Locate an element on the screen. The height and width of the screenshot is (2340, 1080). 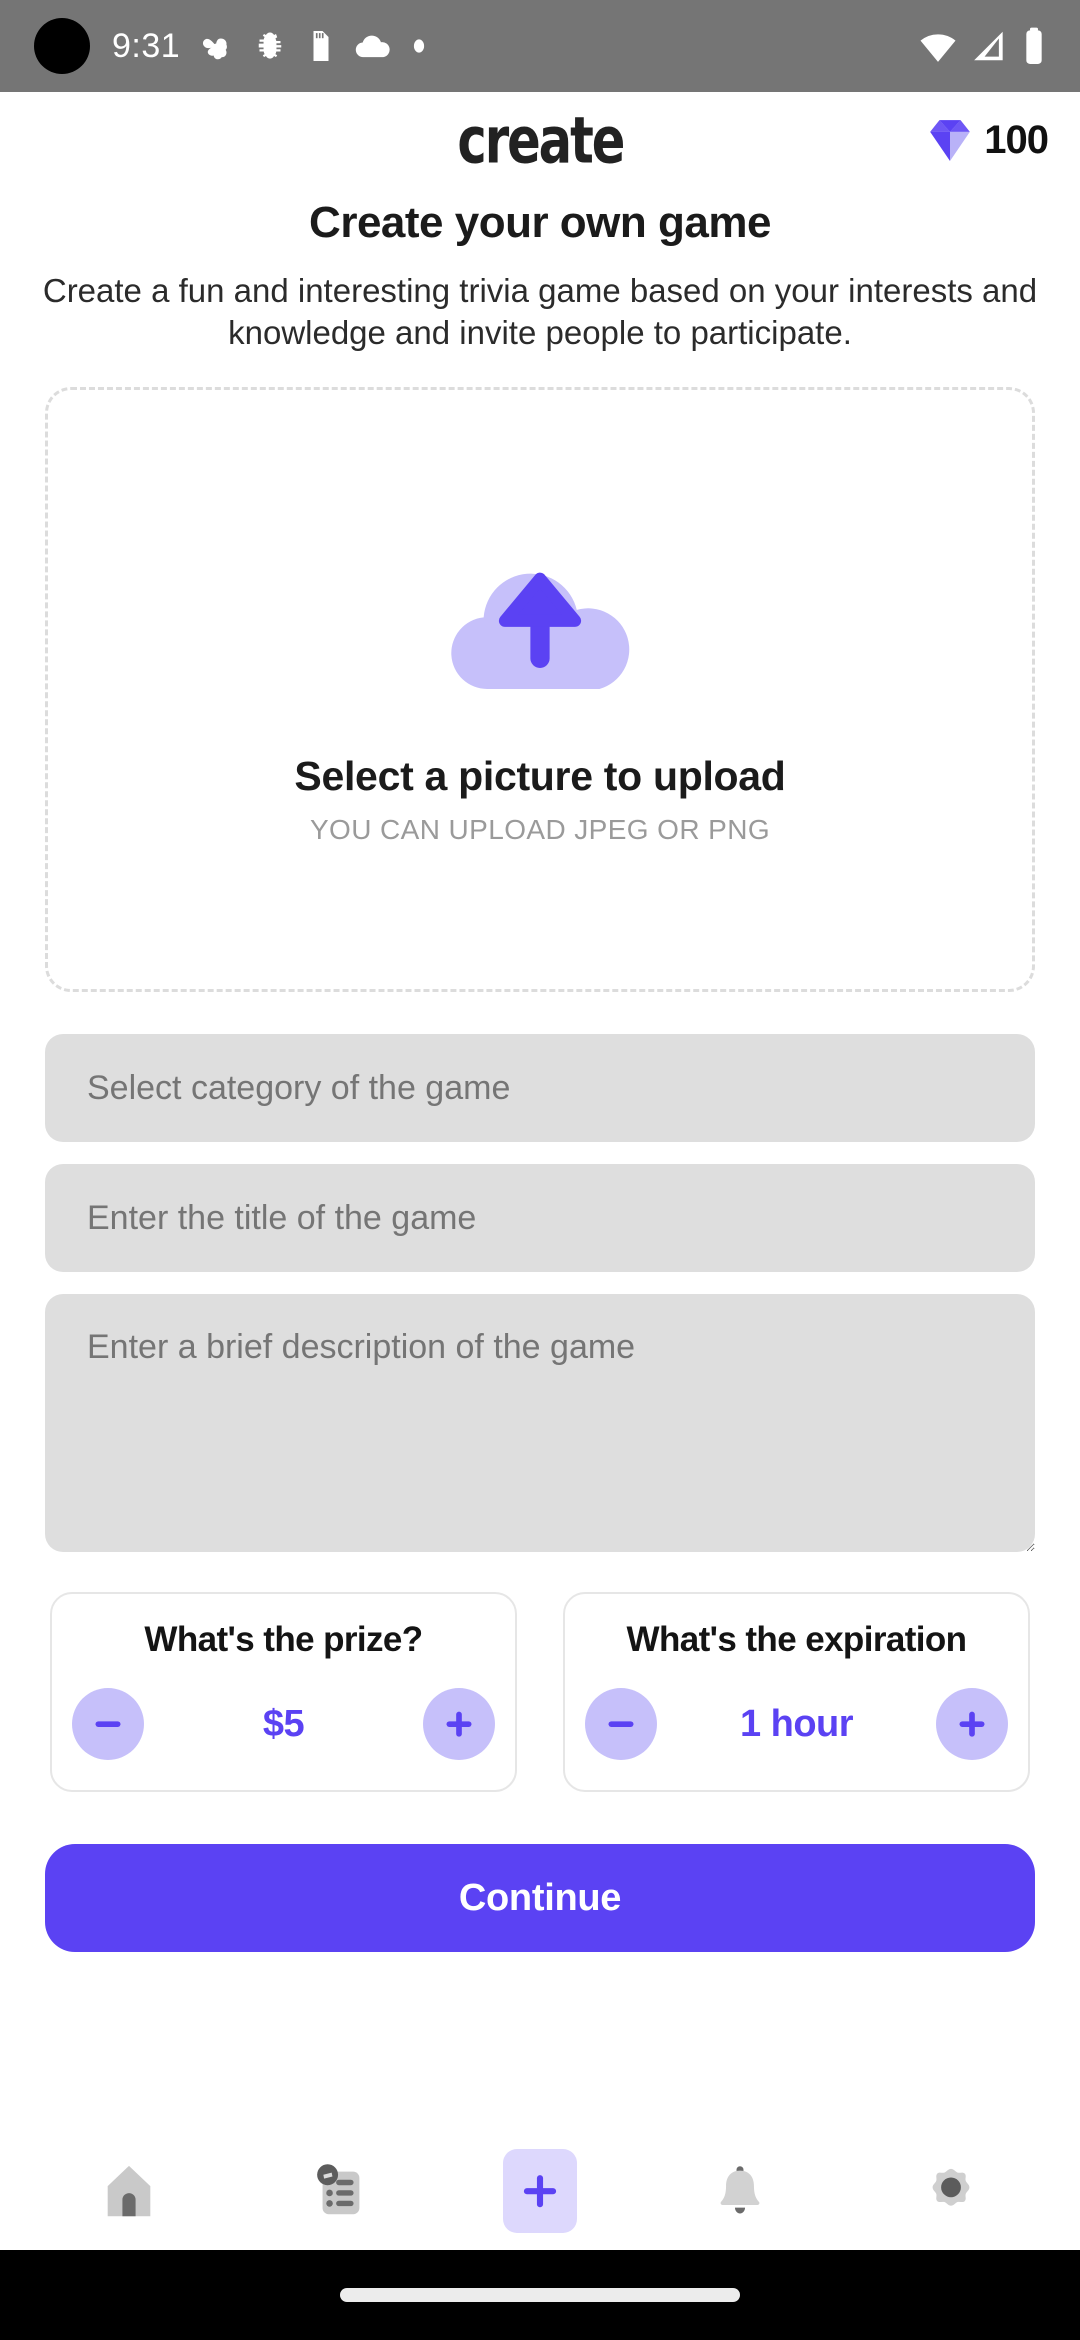
prize-increment-button is located at coordinates (459, 1724).